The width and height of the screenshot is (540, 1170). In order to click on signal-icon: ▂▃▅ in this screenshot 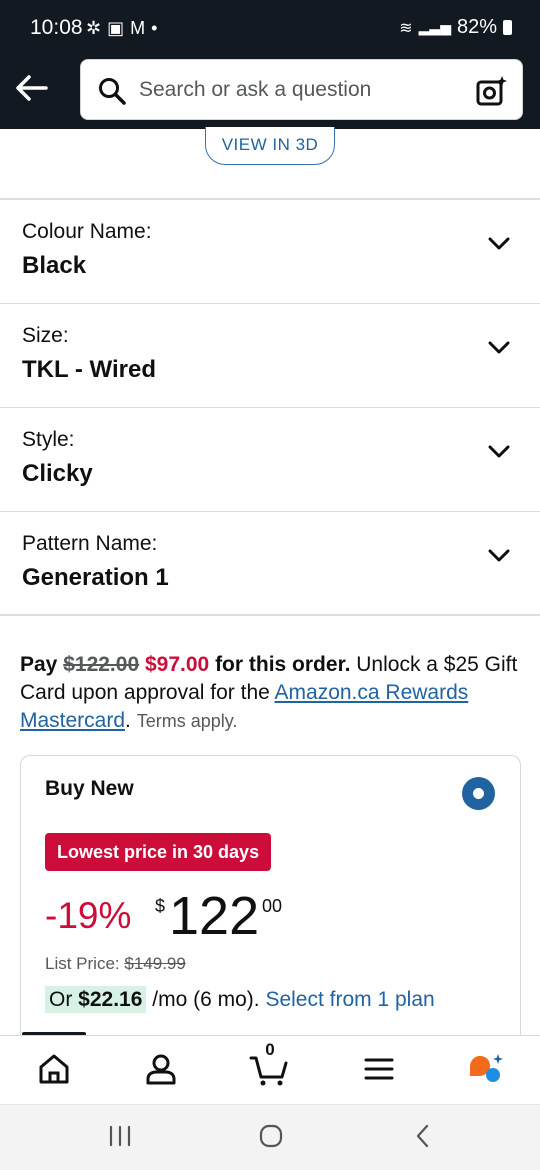, I will do `click(434, 27)`.